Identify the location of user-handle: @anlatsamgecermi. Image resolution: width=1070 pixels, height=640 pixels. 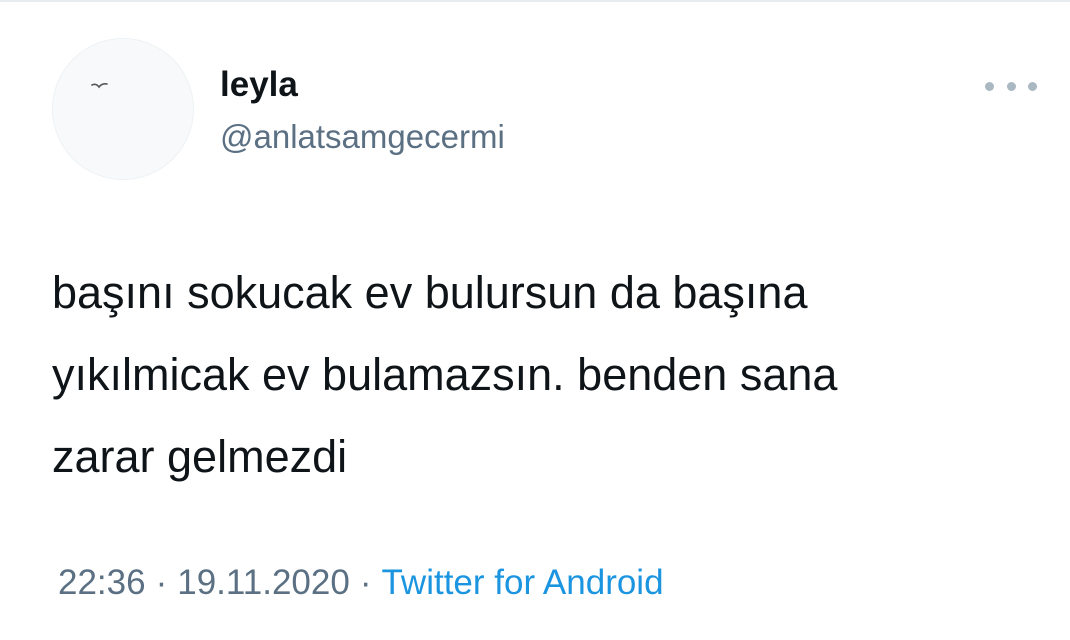
(362, 137).